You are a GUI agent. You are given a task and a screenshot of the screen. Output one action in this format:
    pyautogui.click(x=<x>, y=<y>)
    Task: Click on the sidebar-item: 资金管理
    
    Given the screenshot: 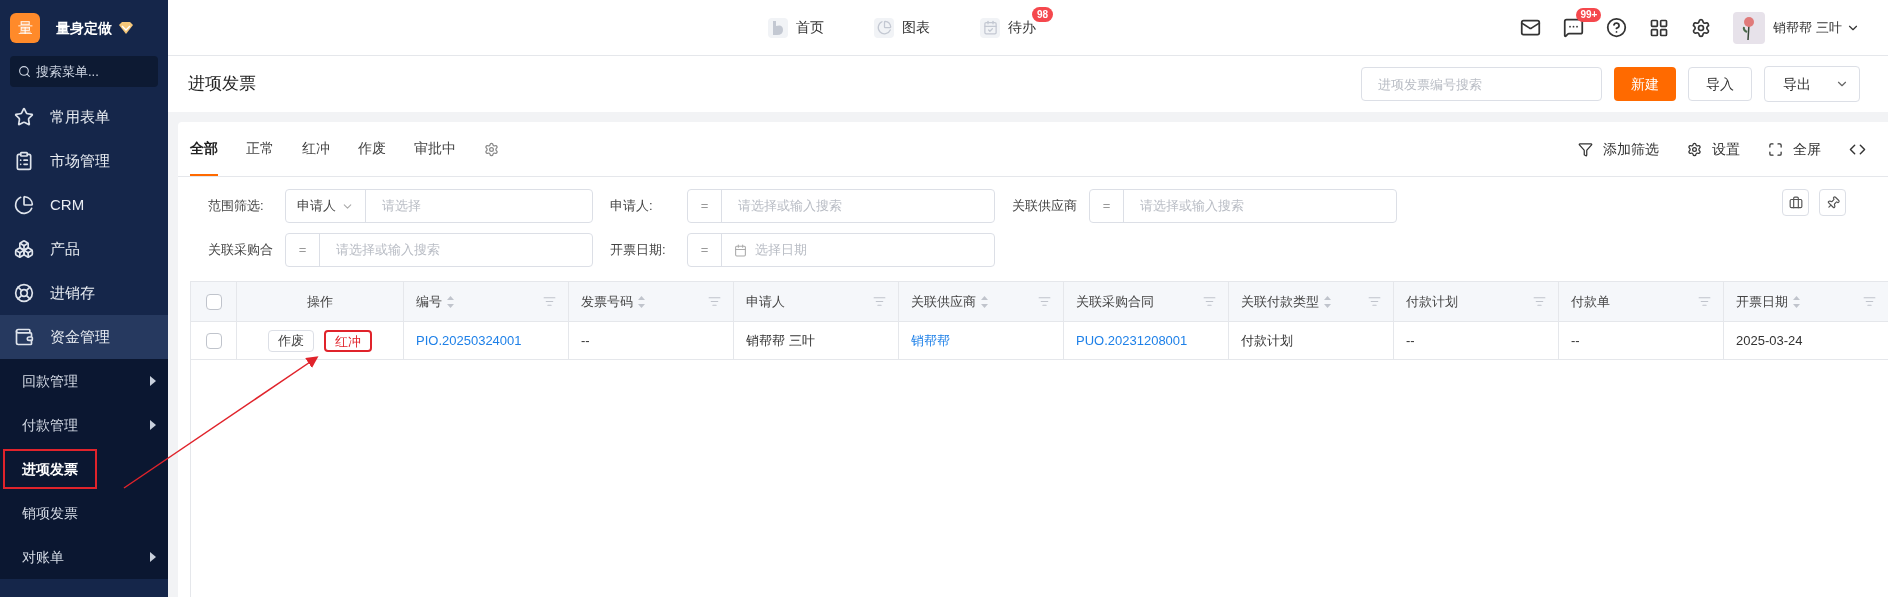 What is the action you would take?
    pyautogui.click(x=84, y=337)
    